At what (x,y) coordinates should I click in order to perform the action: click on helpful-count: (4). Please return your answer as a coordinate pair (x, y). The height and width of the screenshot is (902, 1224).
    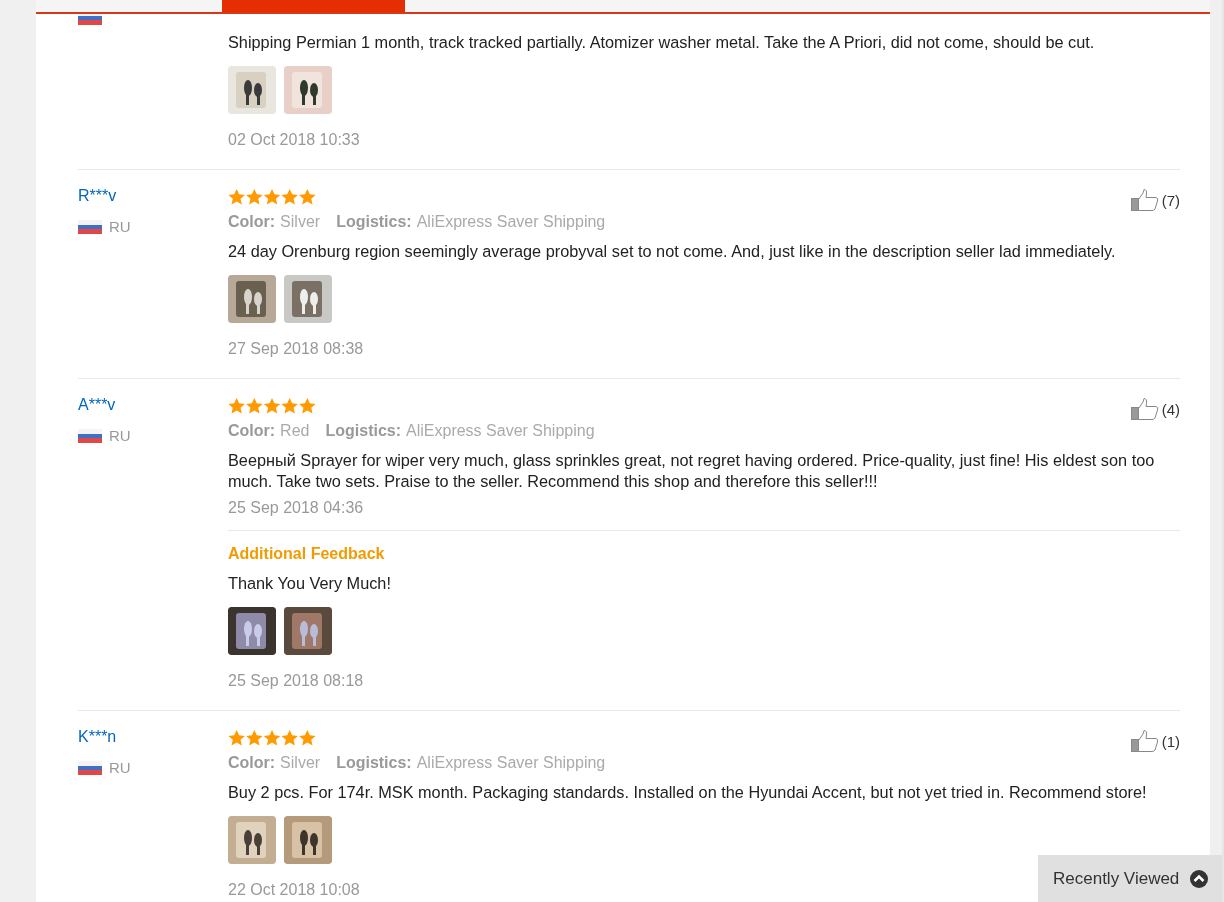
    Looking at the image, I should click on (1170, 409).